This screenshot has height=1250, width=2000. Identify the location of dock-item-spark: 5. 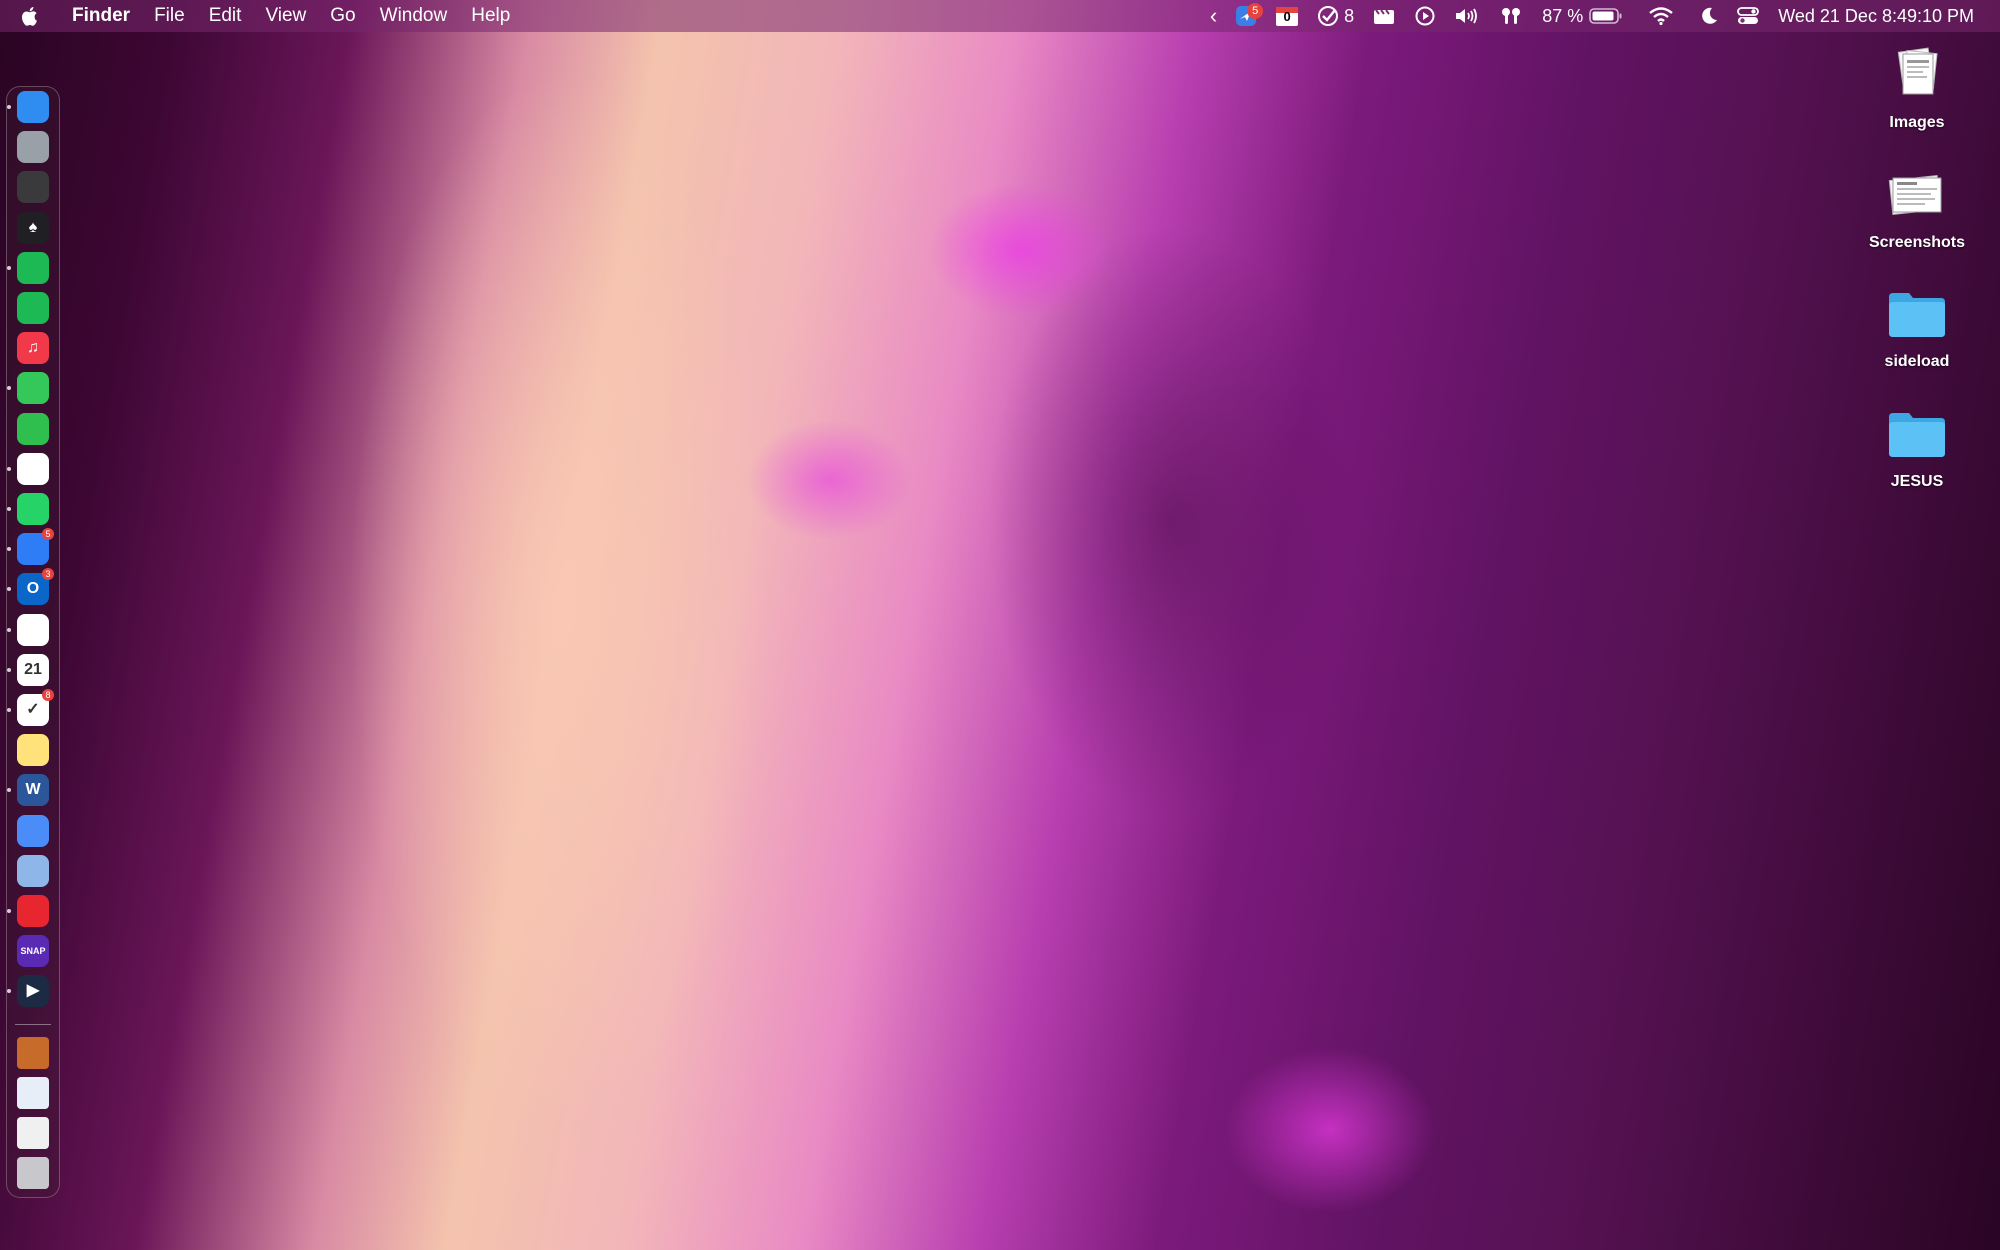
(30, 547).